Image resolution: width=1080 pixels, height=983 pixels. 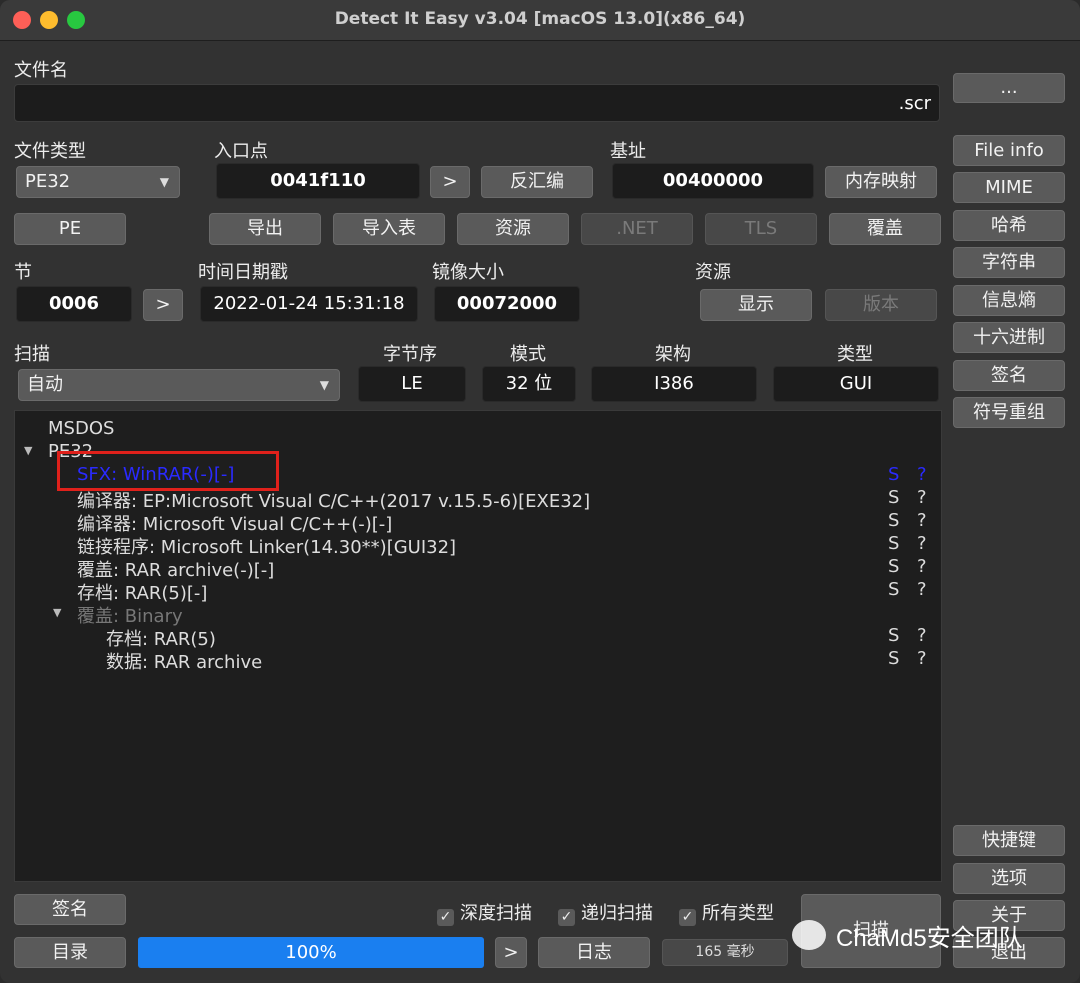 I want to click on recursive-scan-label: 递归扫描, so click(x=617, y=913).